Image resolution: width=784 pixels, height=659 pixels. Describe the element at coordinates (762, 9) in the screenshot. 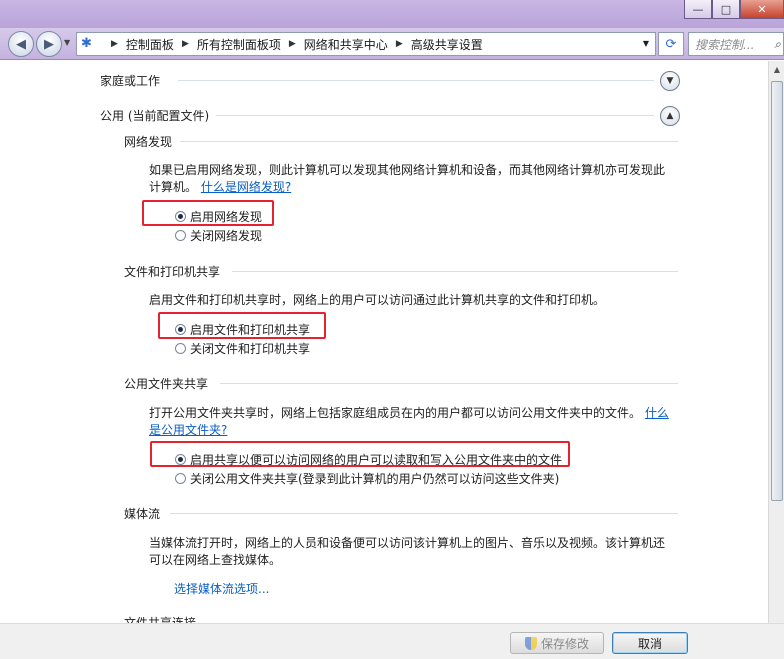

I see `close-button: ✕` at that location.